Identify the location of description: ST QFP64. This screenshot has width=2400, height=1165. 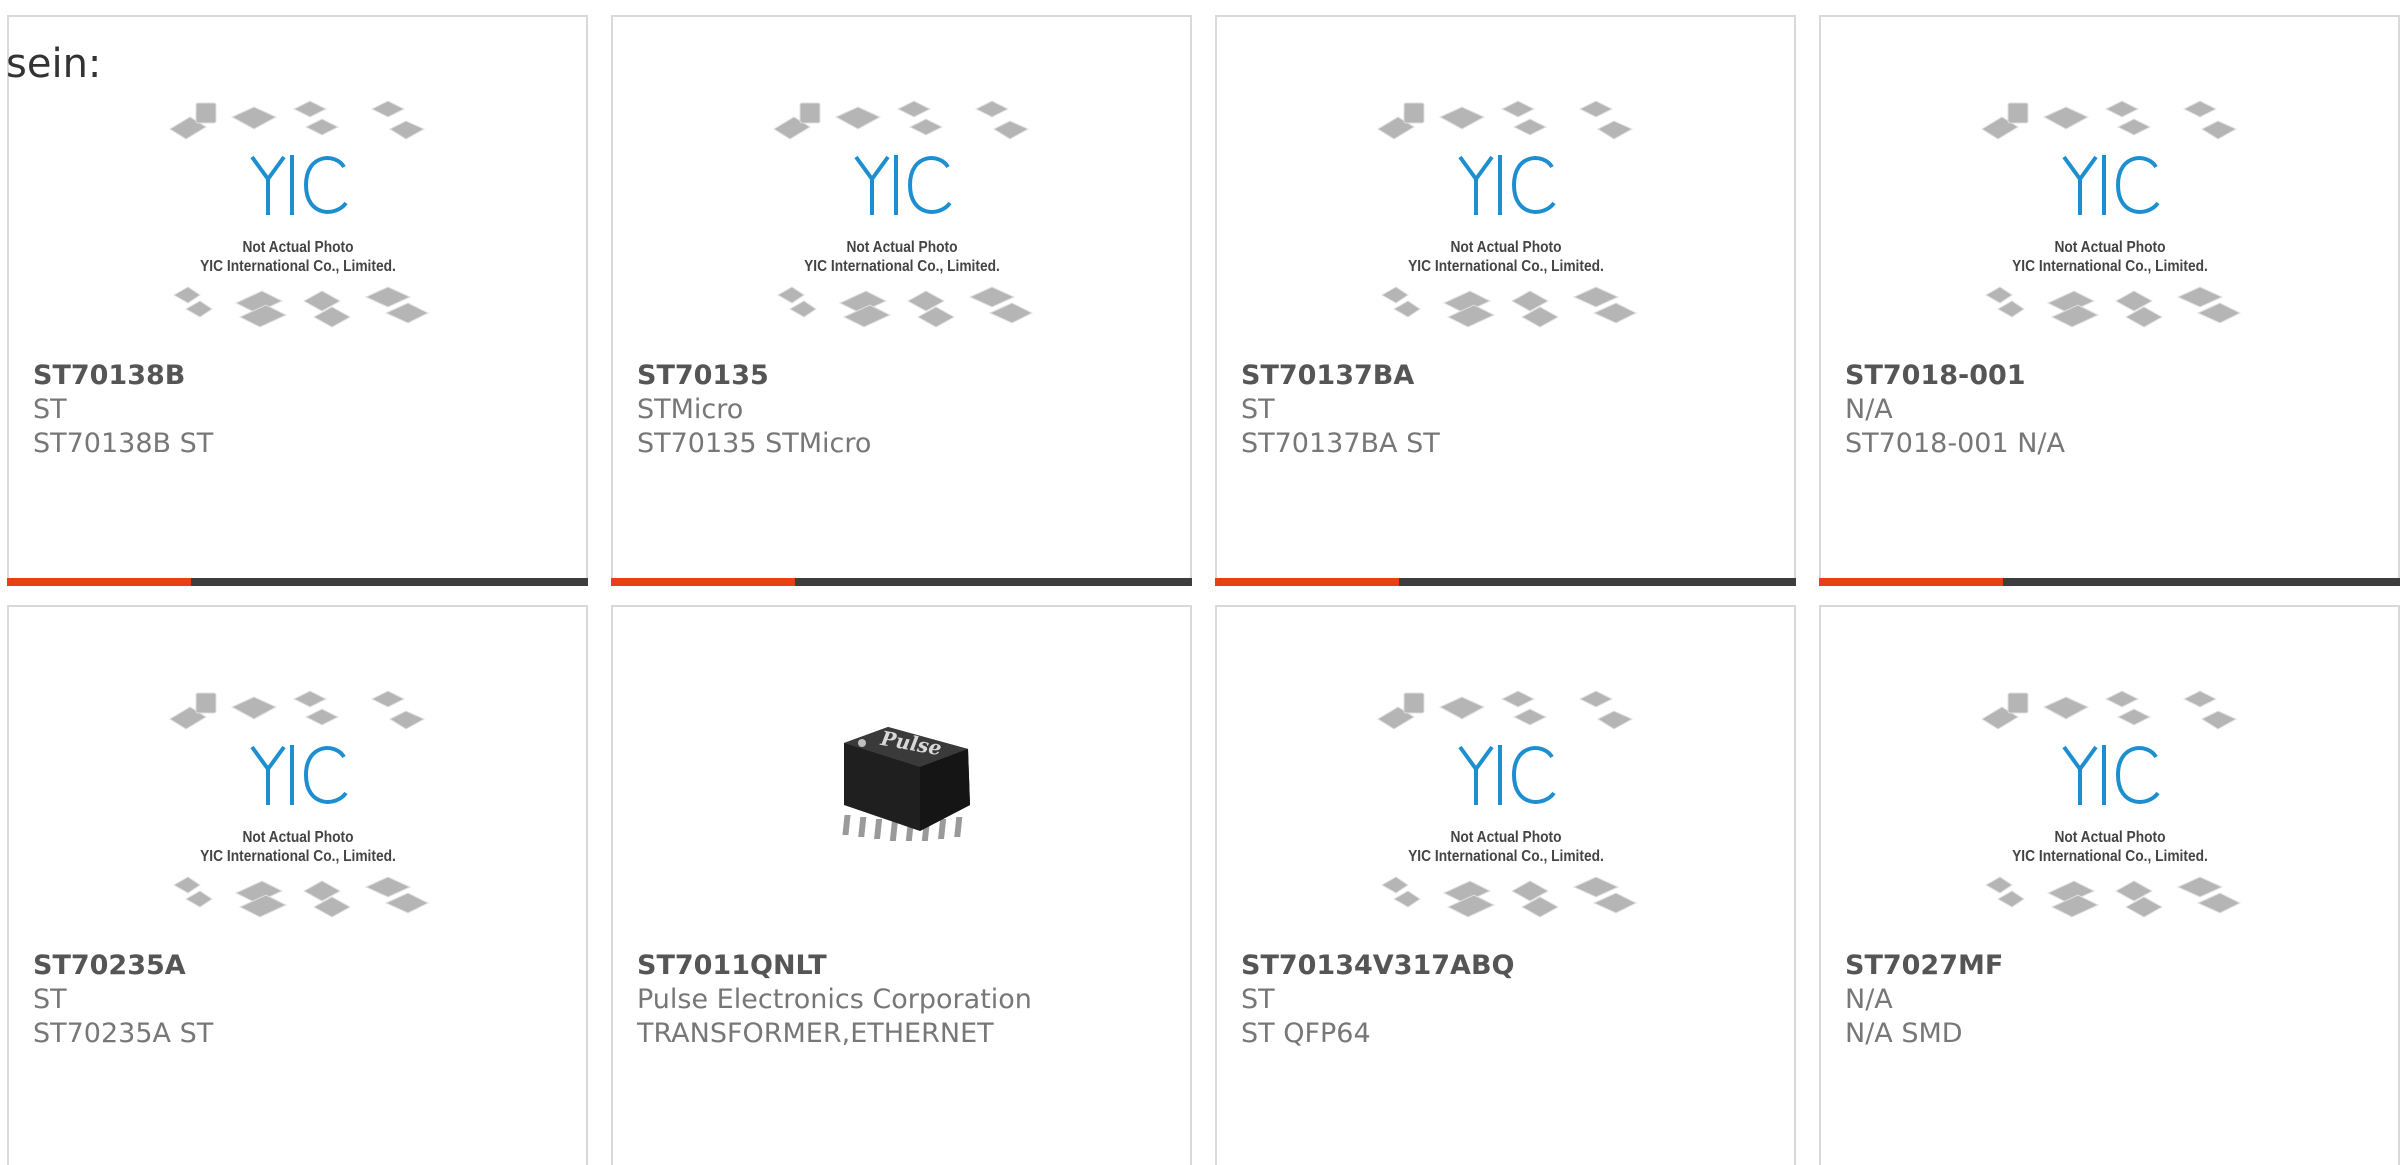
(1306, 1033).